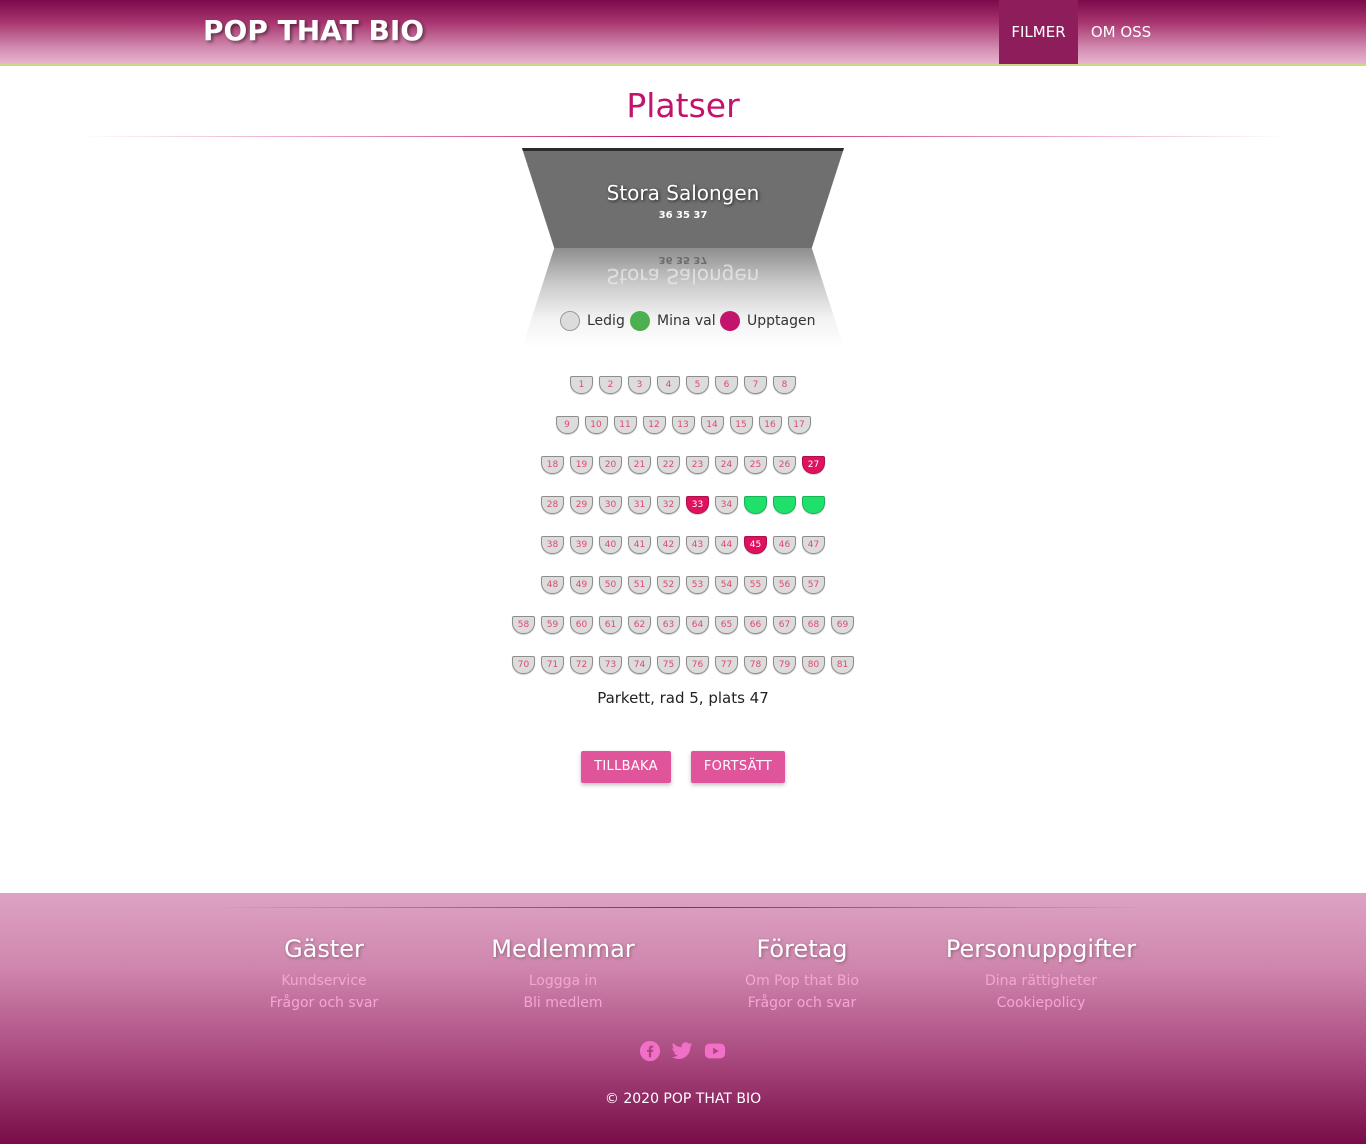  Describe the element at coordinates (726, 585) in the screenshot. I see `seat-54: 54` at that location.